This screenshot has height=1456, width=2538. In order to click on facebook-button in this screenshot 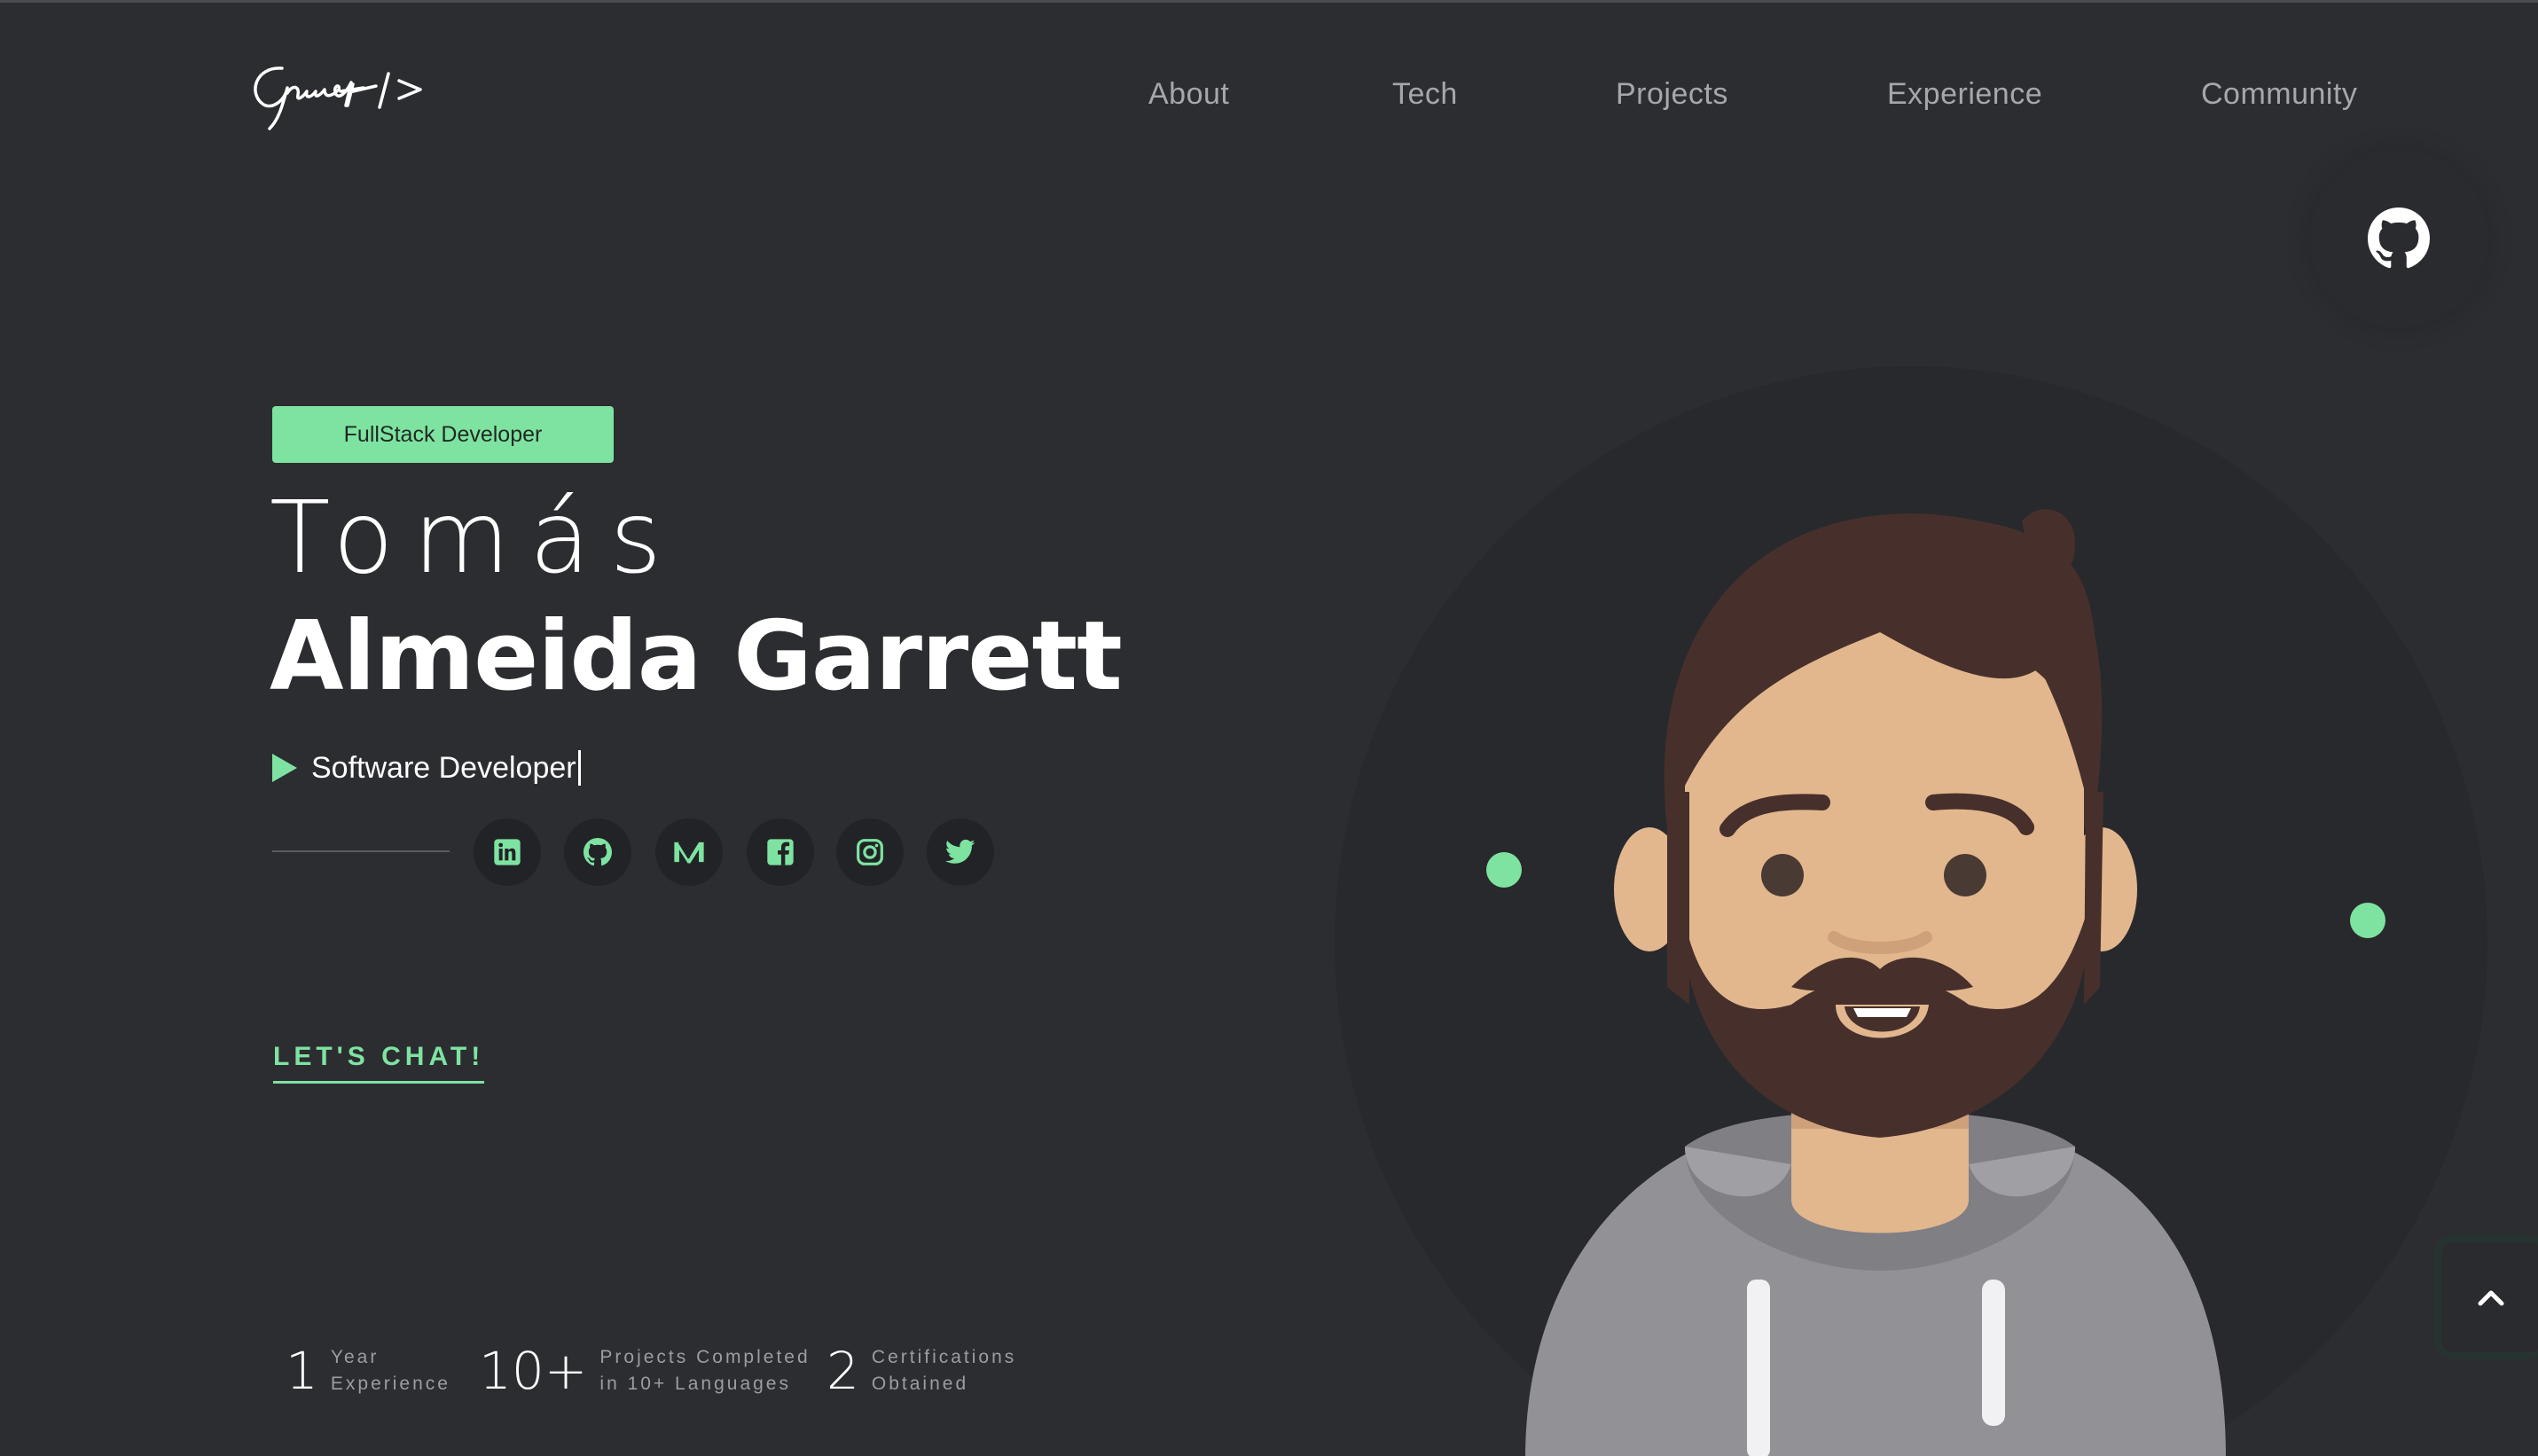, I will do `click(780, 852)`.